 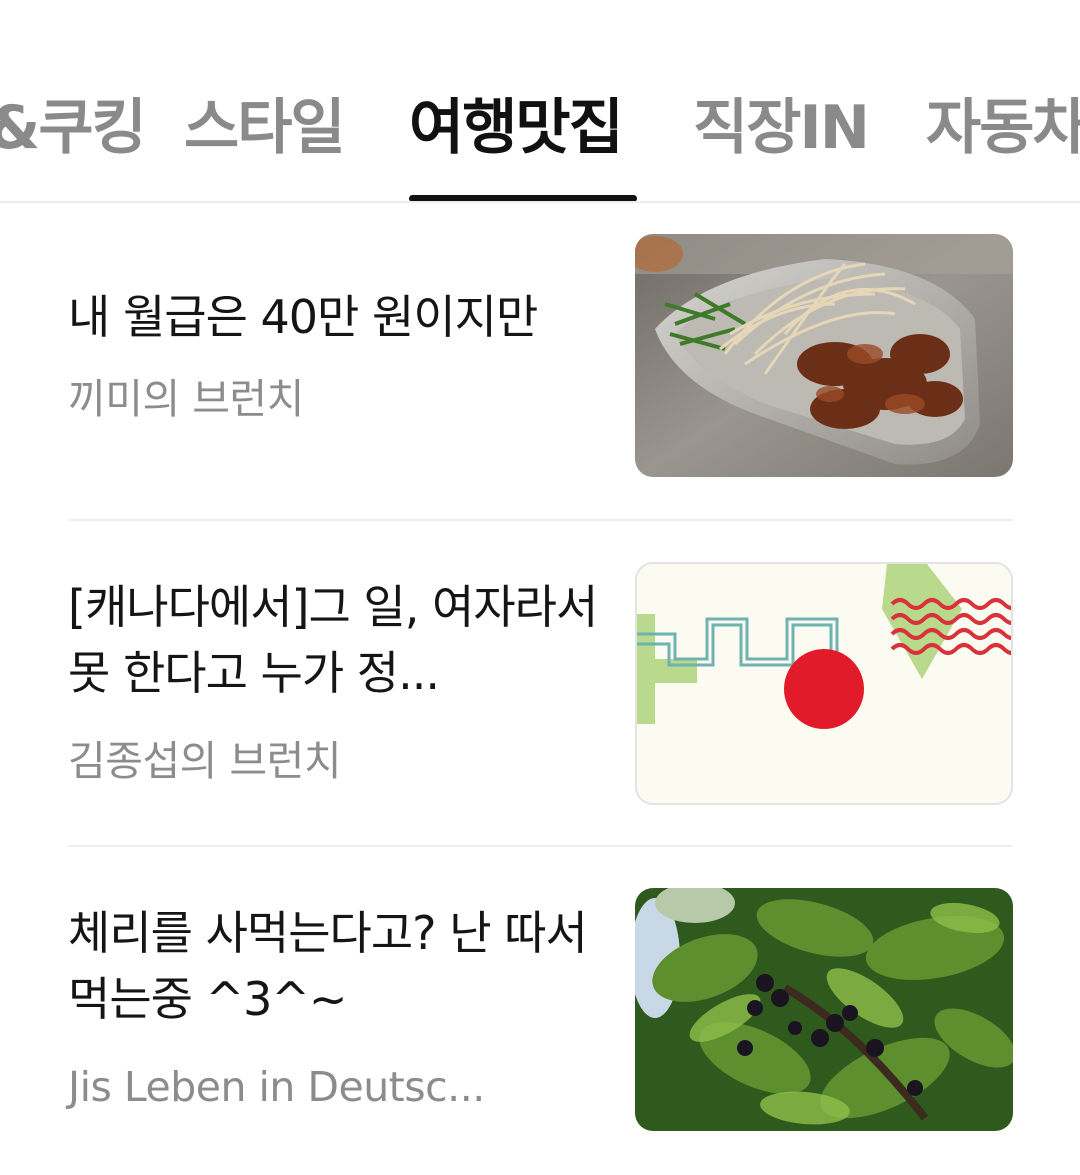 What do you see at coordinates (781, 128) in the screenshot?
I see `tab-workplace: 직장IN` at bounding box center [781, 128].